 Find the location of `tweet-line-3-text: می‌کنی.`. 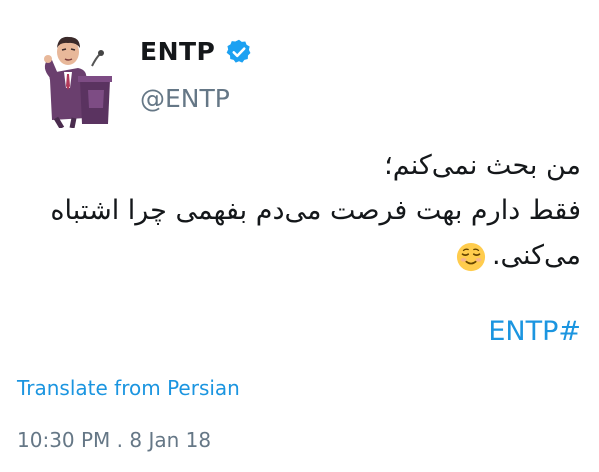

tweet-line-3-text: می‌کنی. is located at coordinates (536, 255).